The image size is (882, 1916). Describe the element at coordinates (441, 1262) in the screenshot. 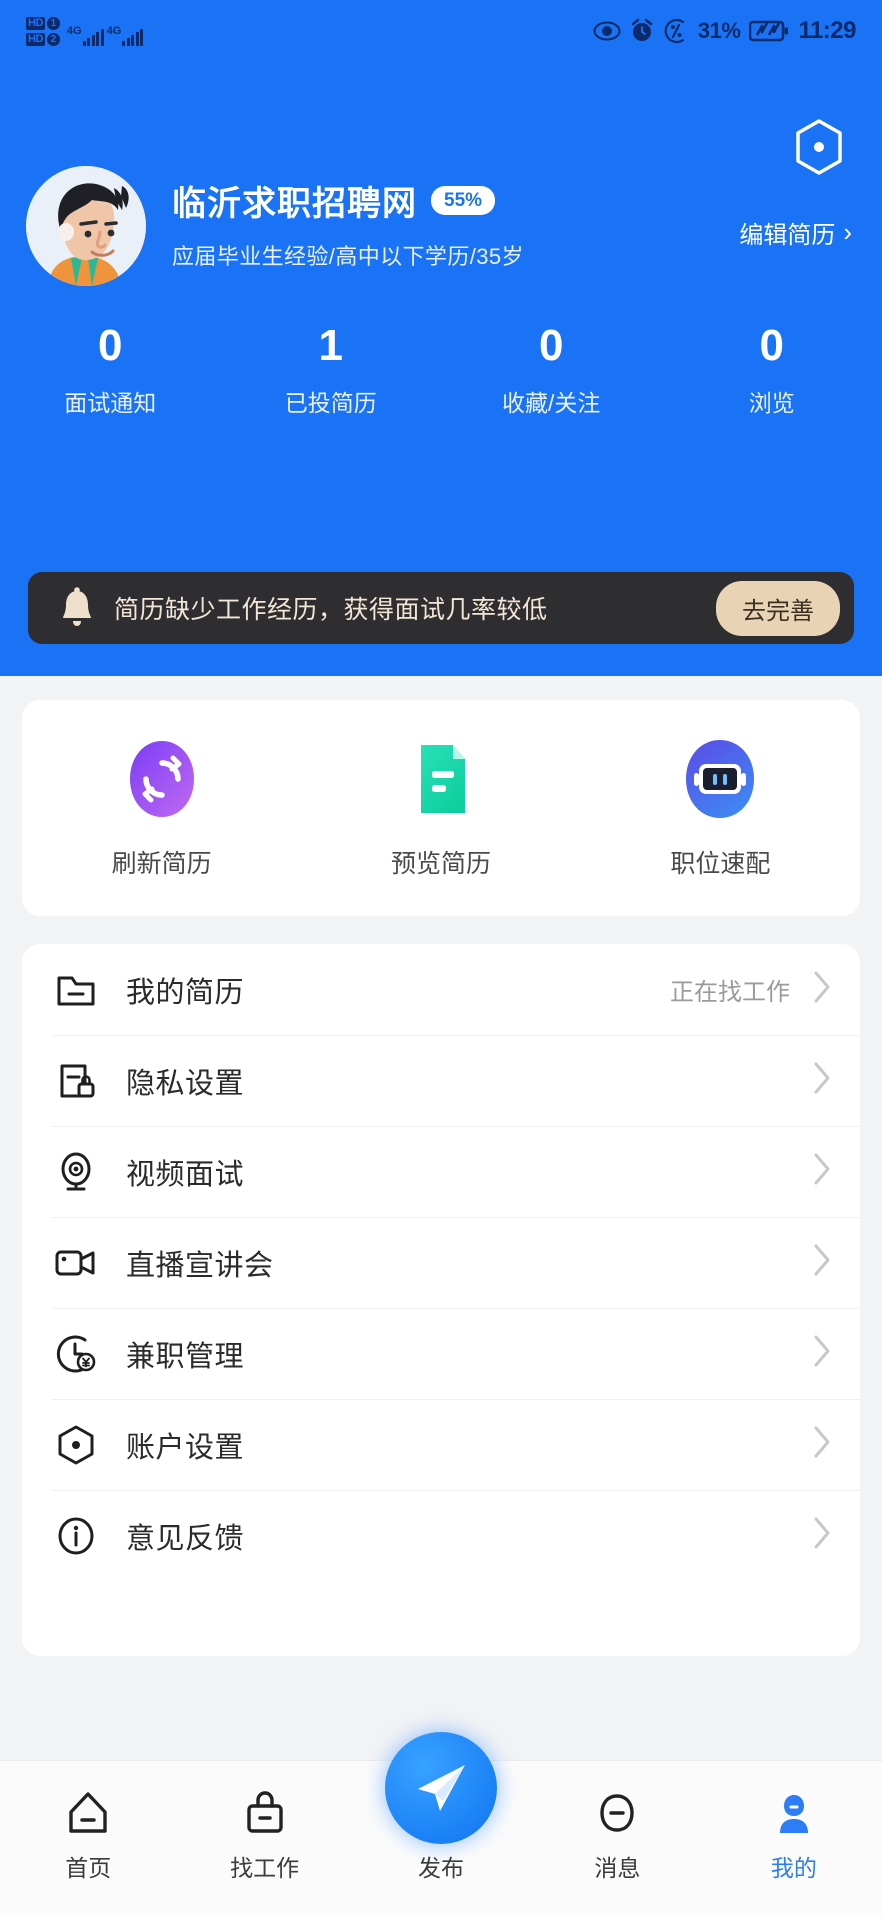

I see `menu-item-live-presentation: 直播宣讲会` at that location.